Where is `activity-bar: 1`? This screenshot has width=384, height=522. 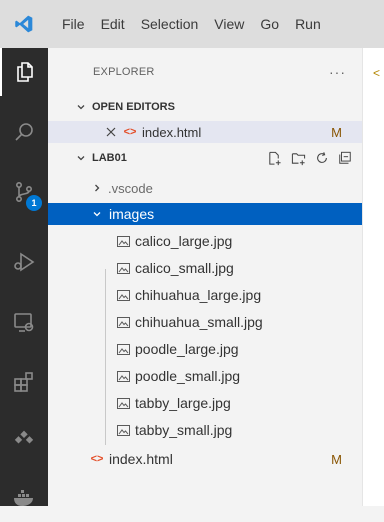
activity-bar: 1 is located at coordinates (24, 277).